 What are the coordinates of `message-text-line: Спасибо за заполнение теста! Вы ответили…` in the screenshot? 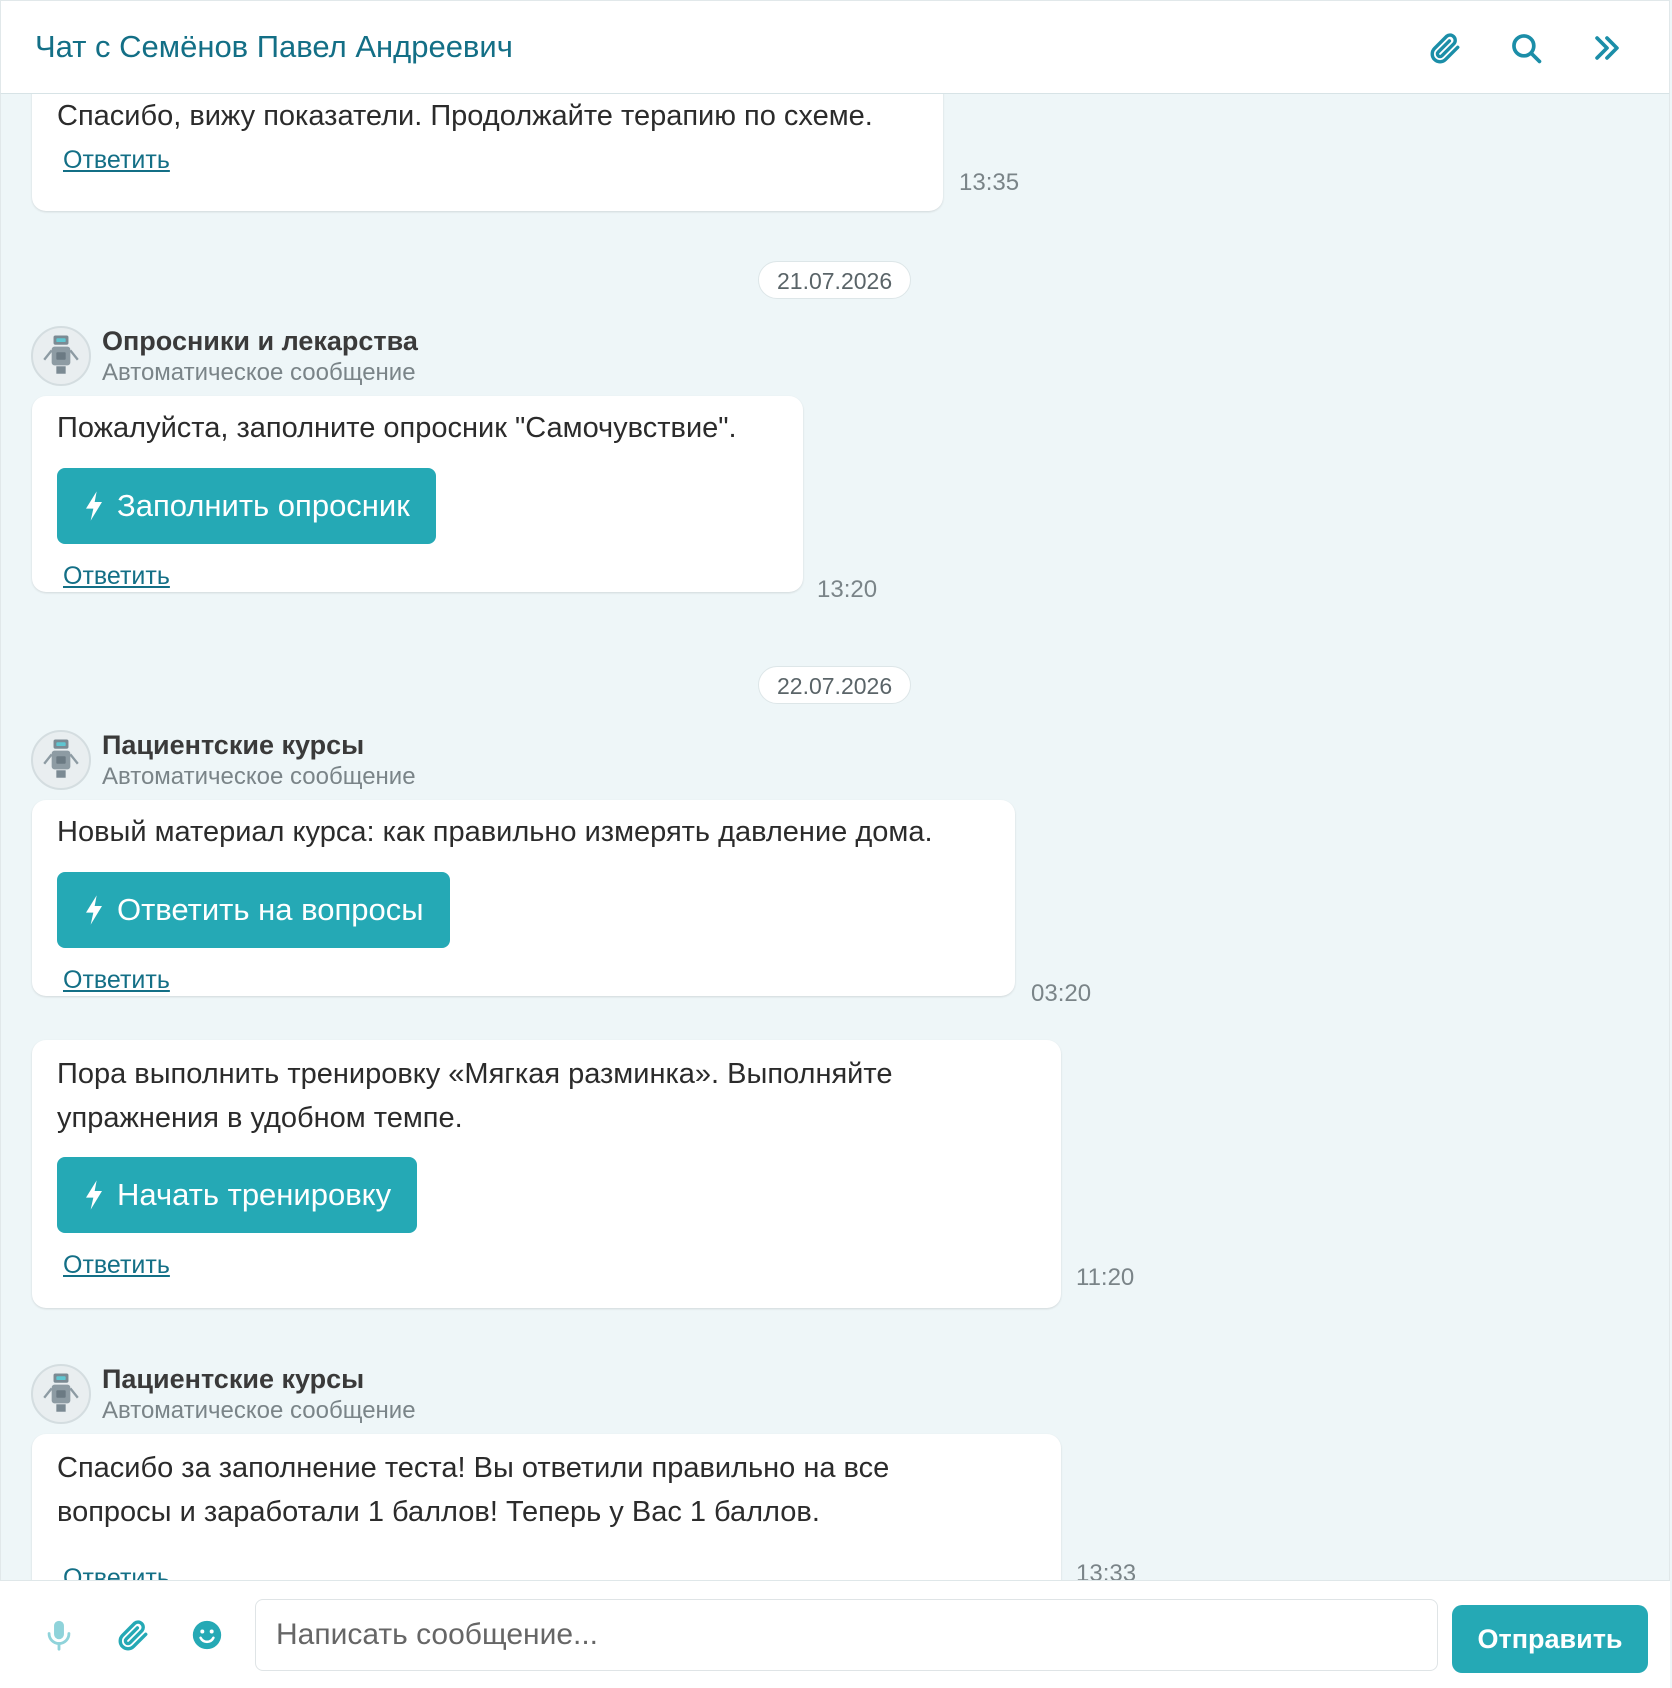 It's located at (473, 1468).